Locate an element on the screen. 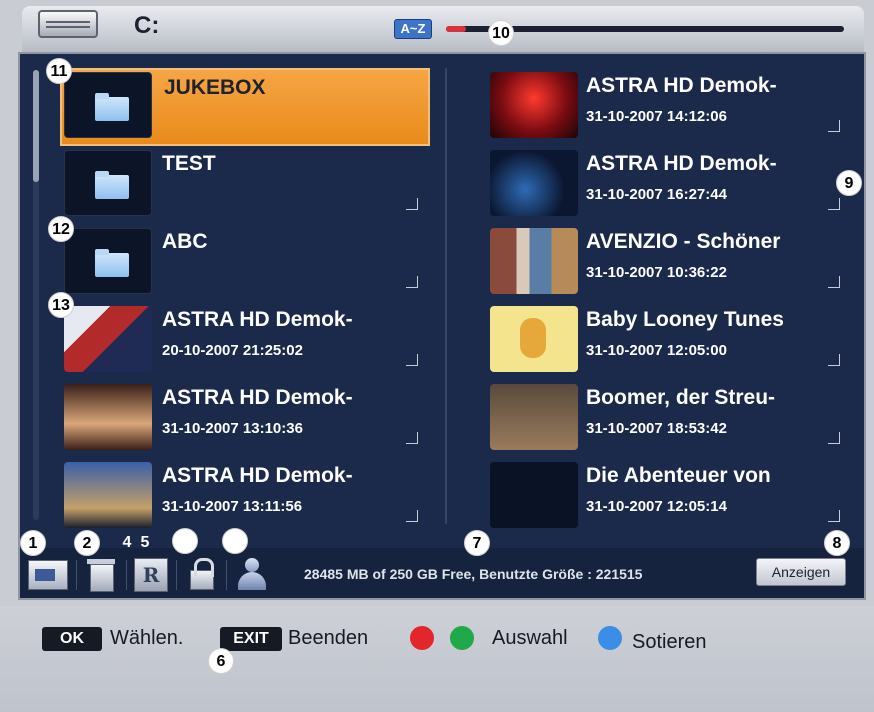 This screenshot has height=712, width=874. callout-1: 1 is located at coordinates (33, 543).